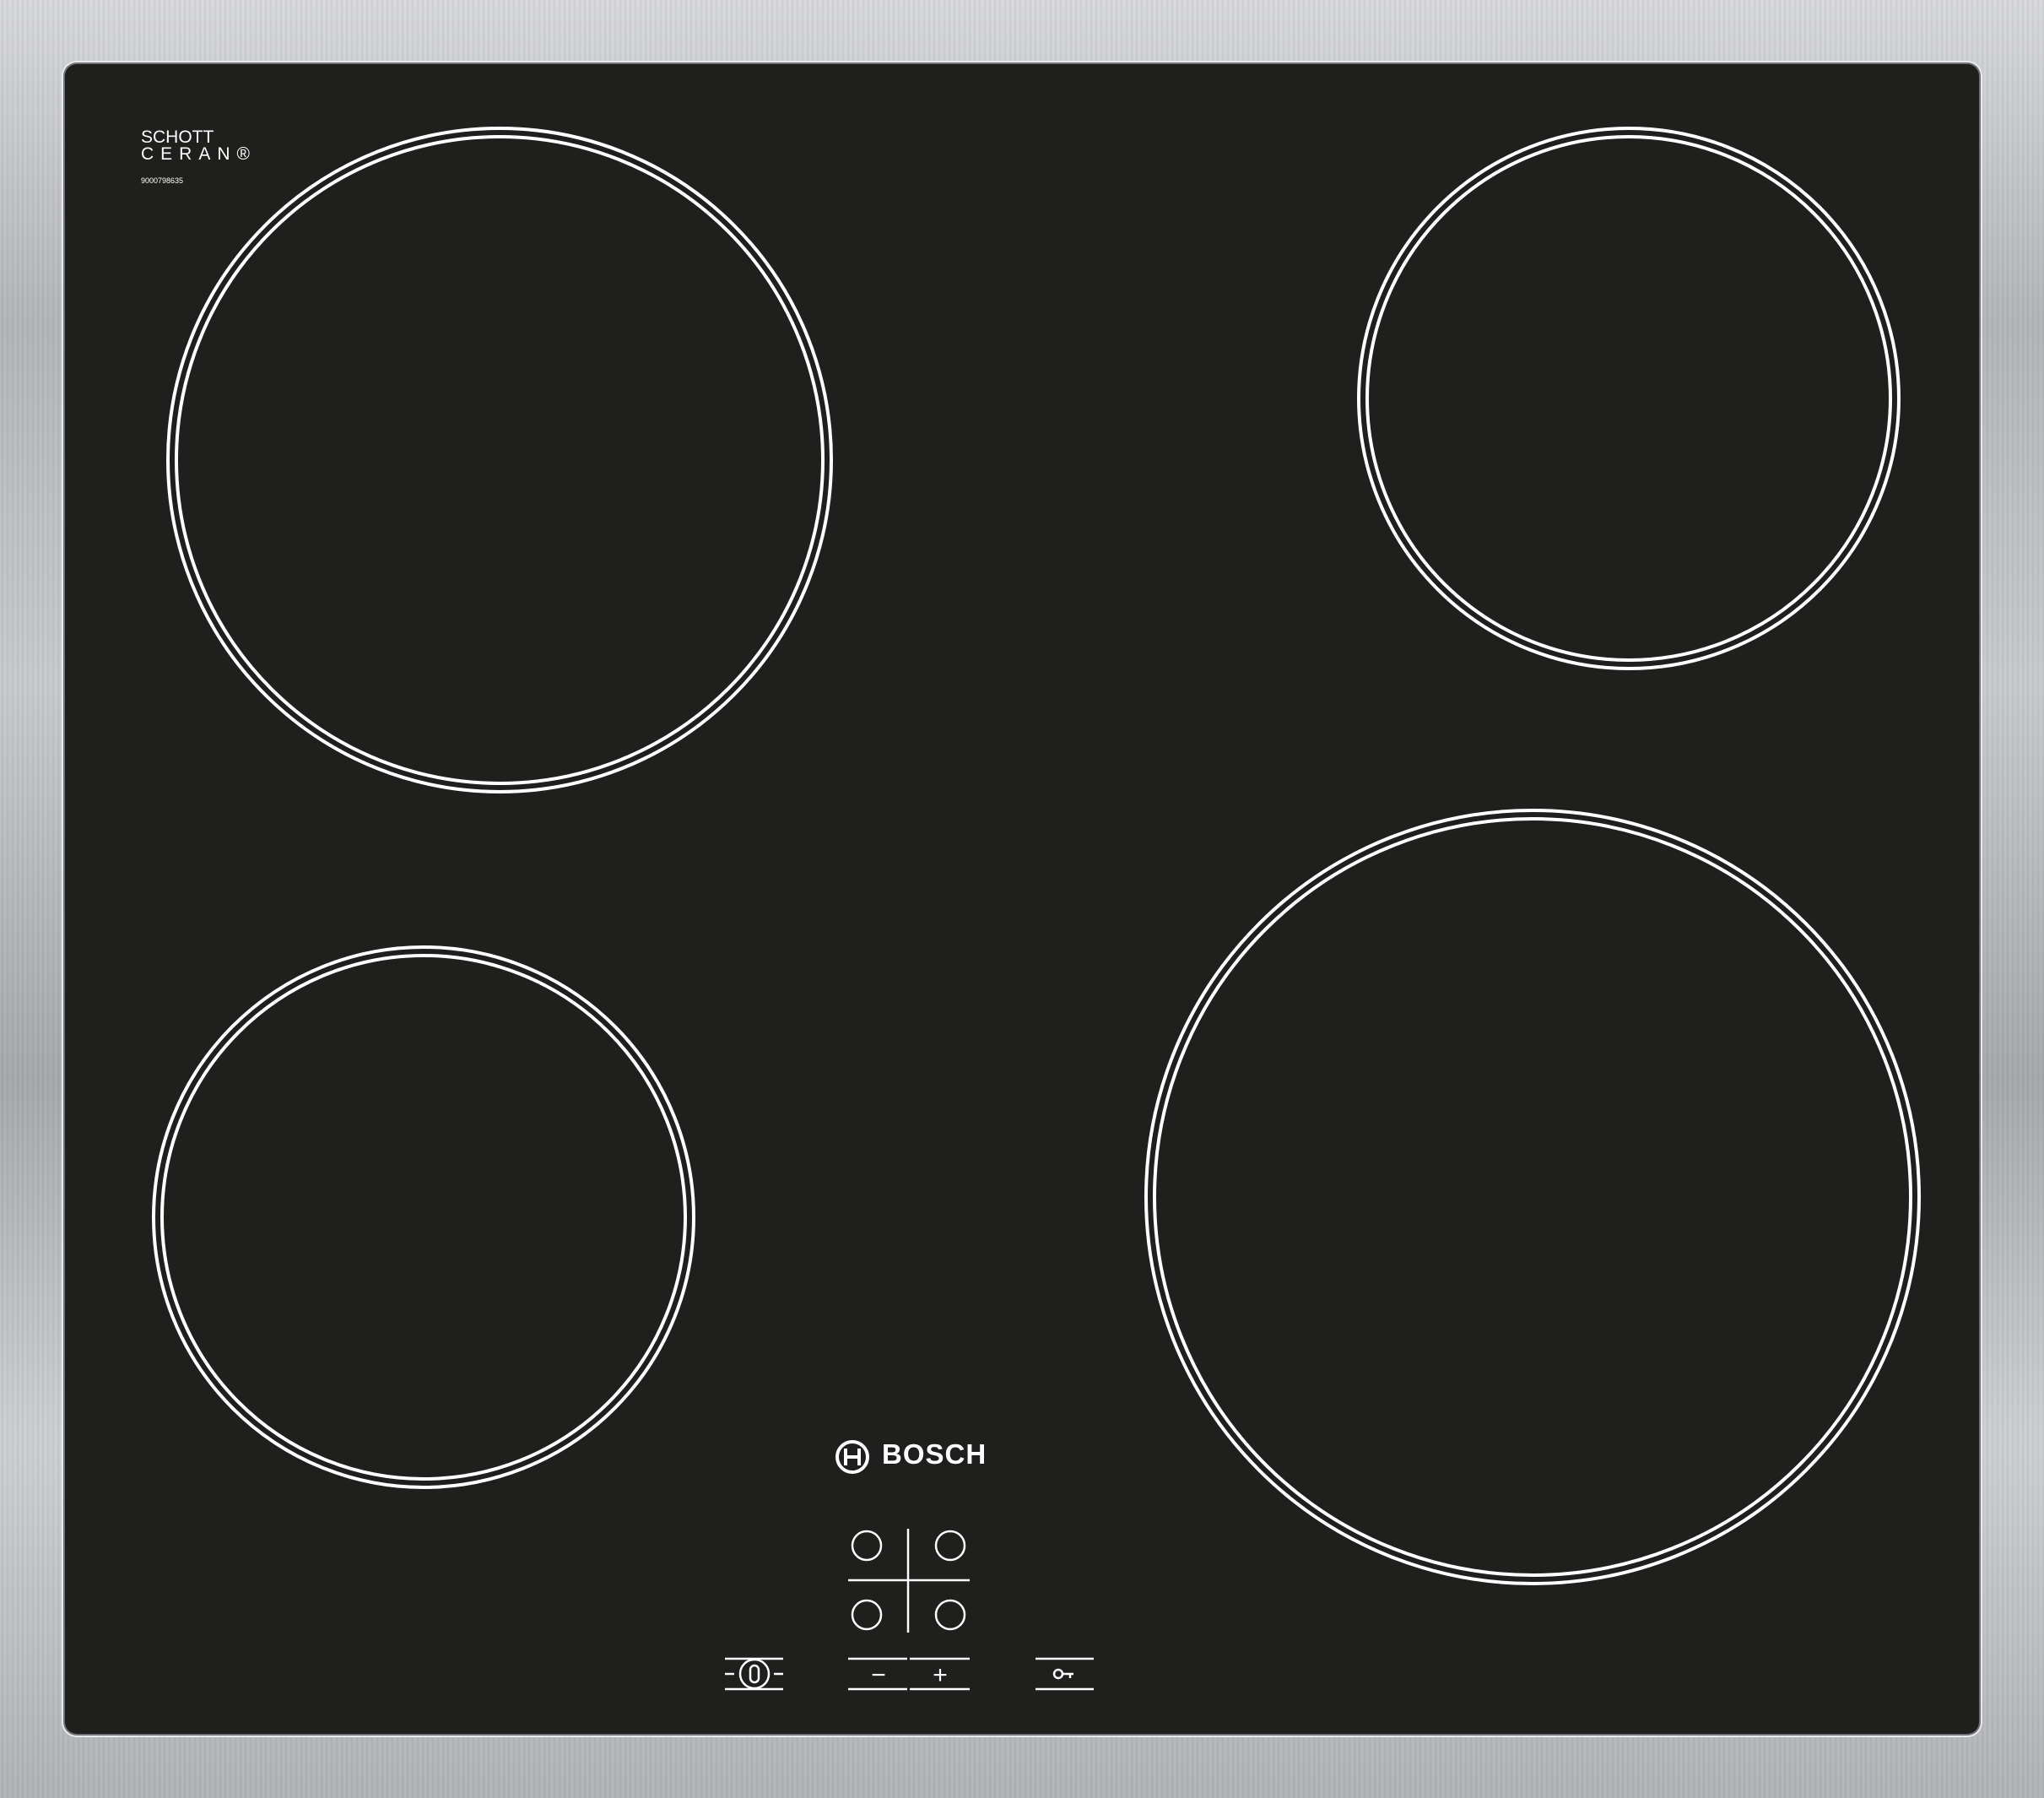 The width and height of the screenshot is (2044, 1798). I want to click on burner-rear-right-small, so click(1629, 398).